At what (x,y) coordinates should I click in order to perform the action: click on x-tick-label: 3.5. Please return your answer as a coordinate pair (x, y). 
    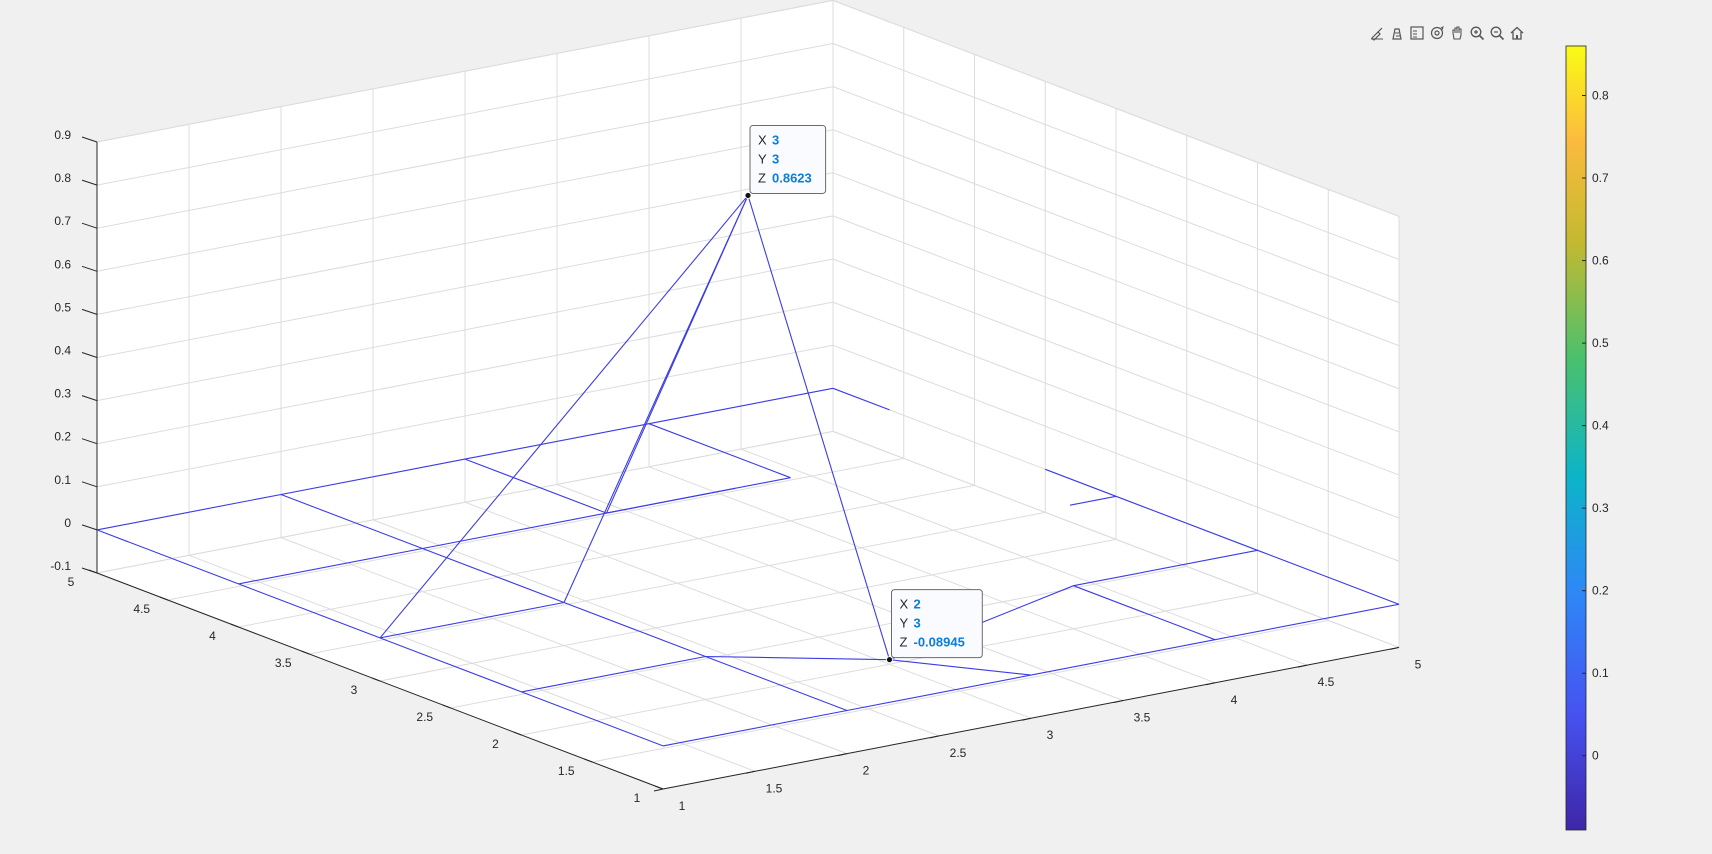
    Looking at the image, I should click on (283, 663).